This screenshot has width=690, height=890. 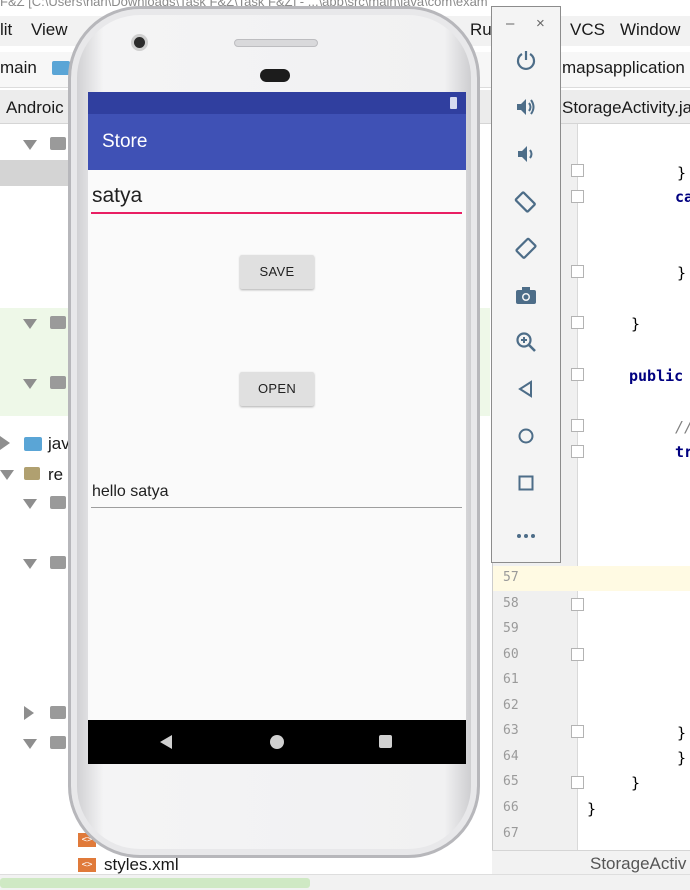 I want to click on line-number: 63, so click(x=511, y=730).